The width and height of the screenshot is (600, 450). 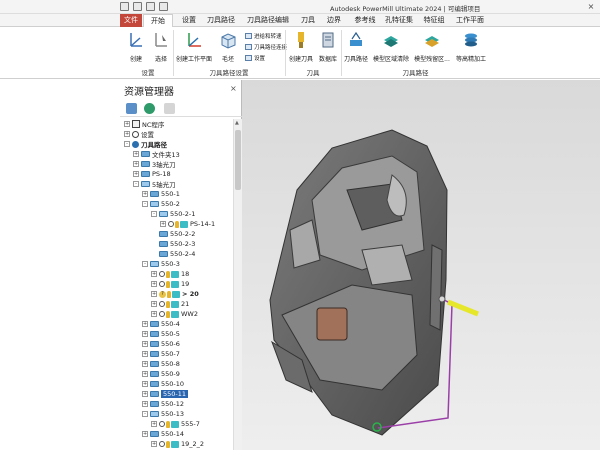 I want to click on toolpath-button: 刀具路径, so click(x=356, y=46).